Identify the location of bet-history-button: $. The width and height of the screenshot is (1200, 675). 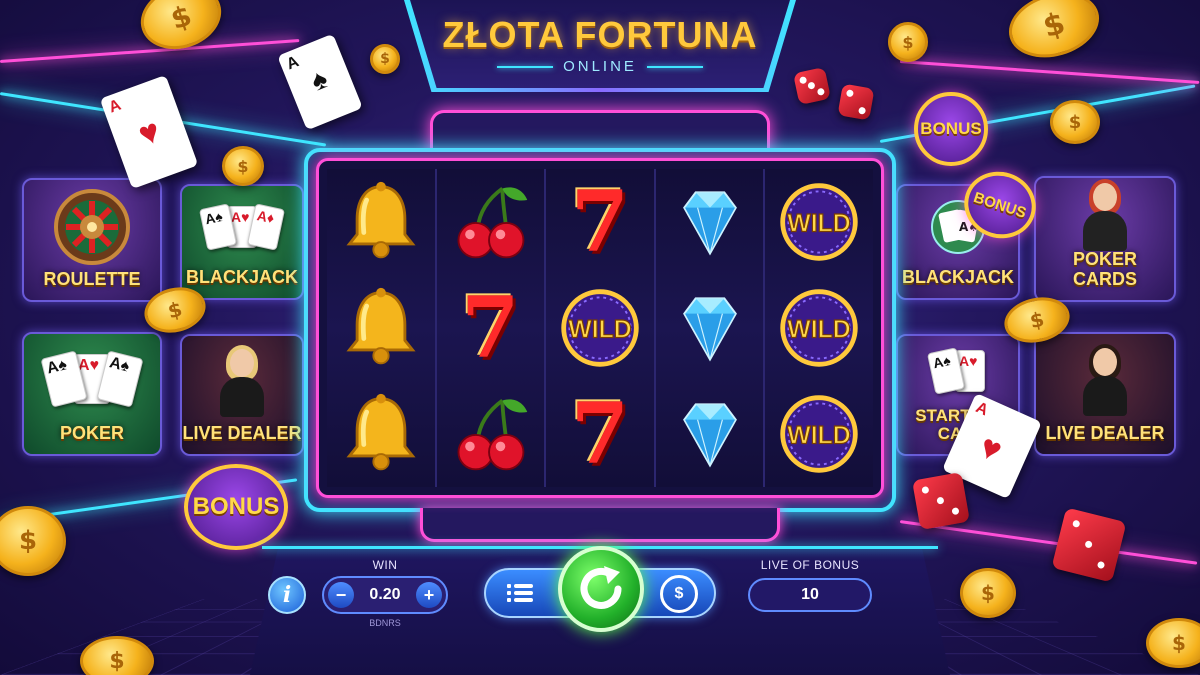
(679, 594).